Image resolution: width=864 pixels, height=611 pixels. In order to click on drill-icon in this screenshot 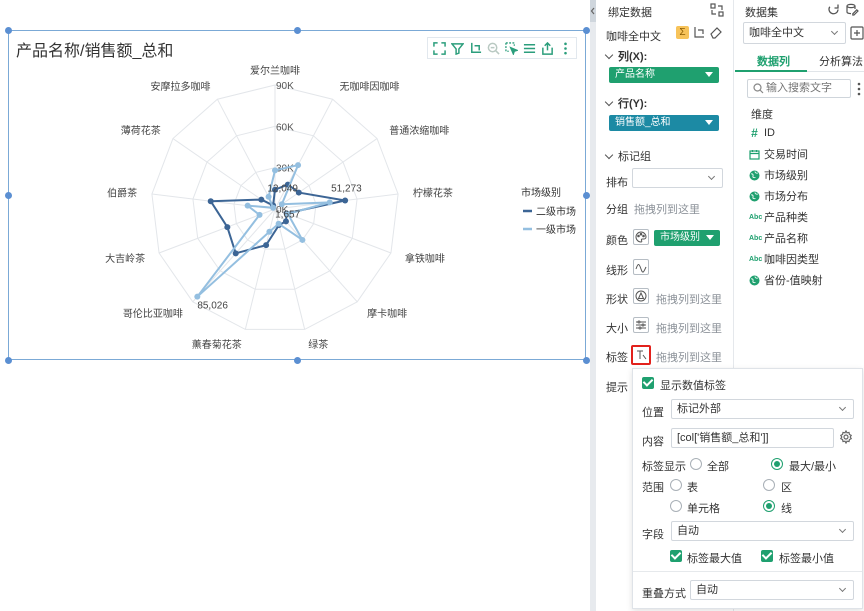, I will do `click(475, 48)`.